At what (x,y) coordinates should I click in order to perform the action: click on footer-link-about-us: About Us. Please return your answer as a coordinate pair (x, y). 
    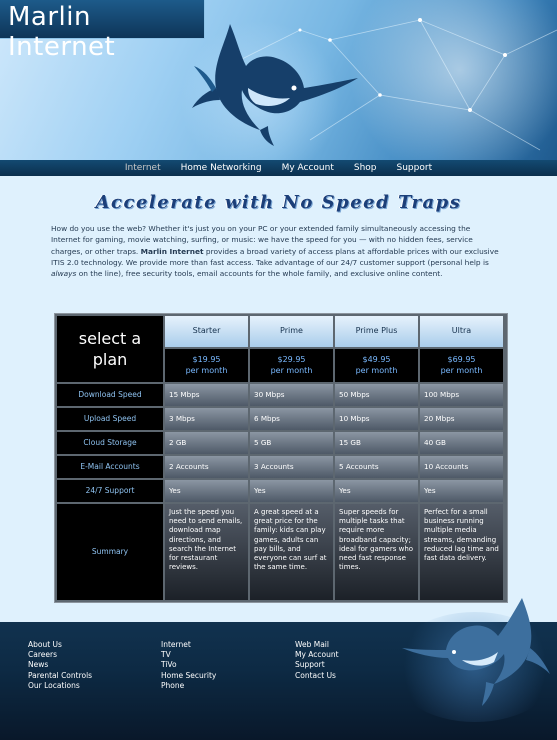
    Looking at the image, I should click on (60, 645).